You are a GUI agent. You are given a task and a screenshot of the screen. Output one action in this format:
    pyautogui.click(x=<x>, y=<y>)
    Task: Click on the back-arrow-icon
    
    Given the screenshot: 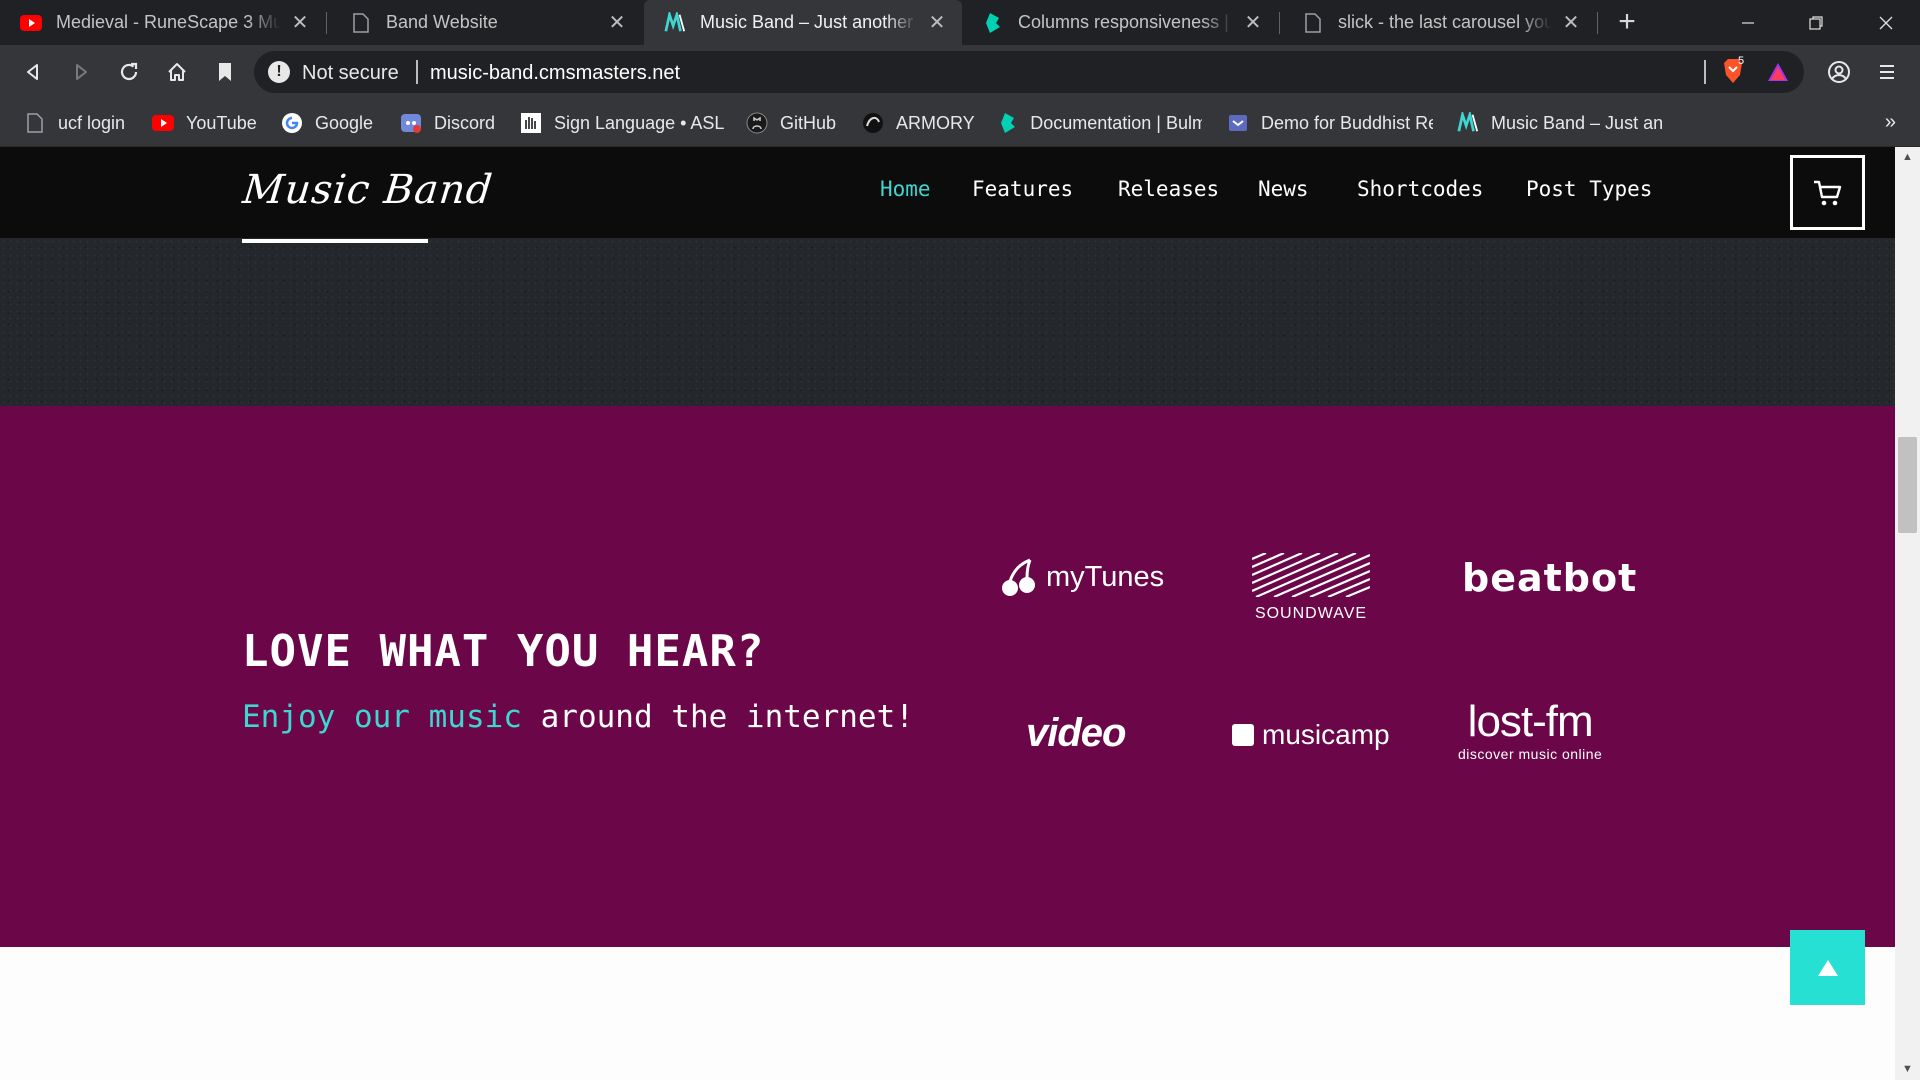 What is the action you would take?
    pyautogui.click(x=32, y=72)
    